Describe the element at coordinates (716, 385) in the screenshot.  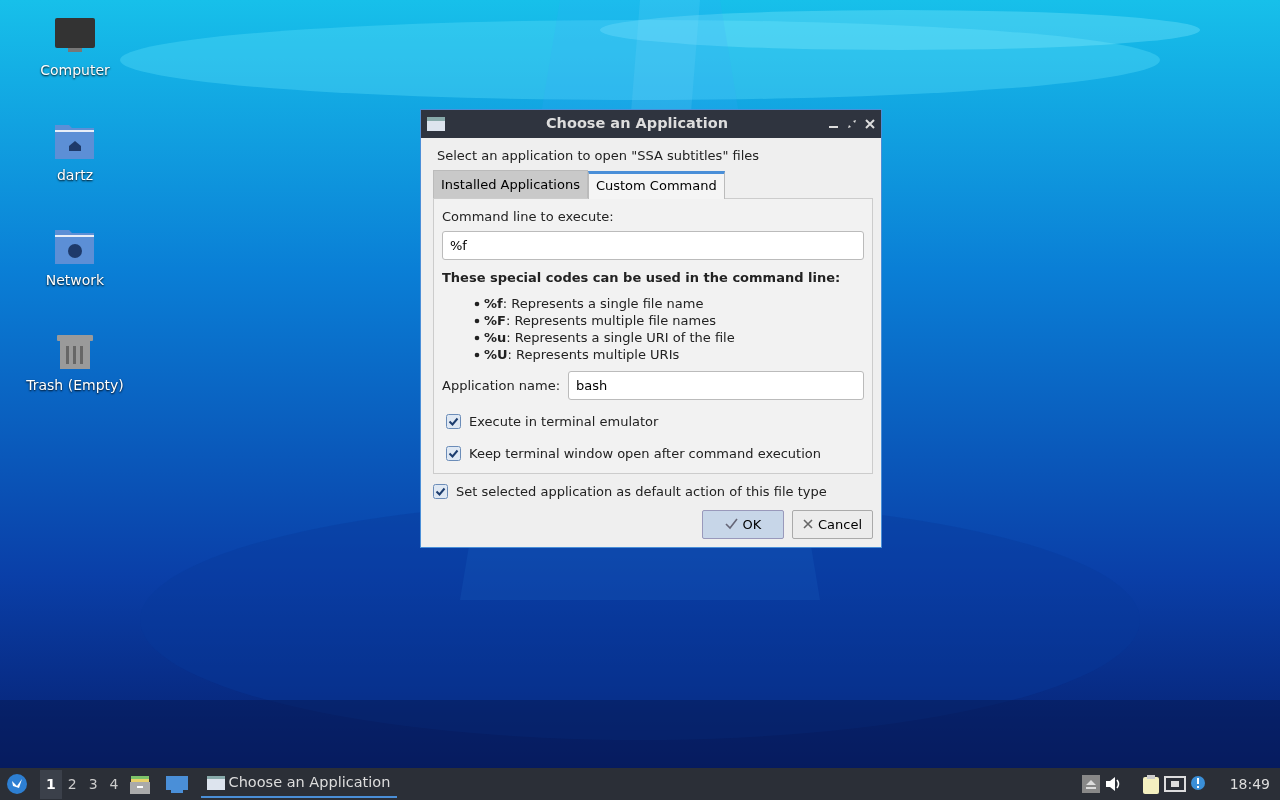
I see `app-name-field: bash` at that location.